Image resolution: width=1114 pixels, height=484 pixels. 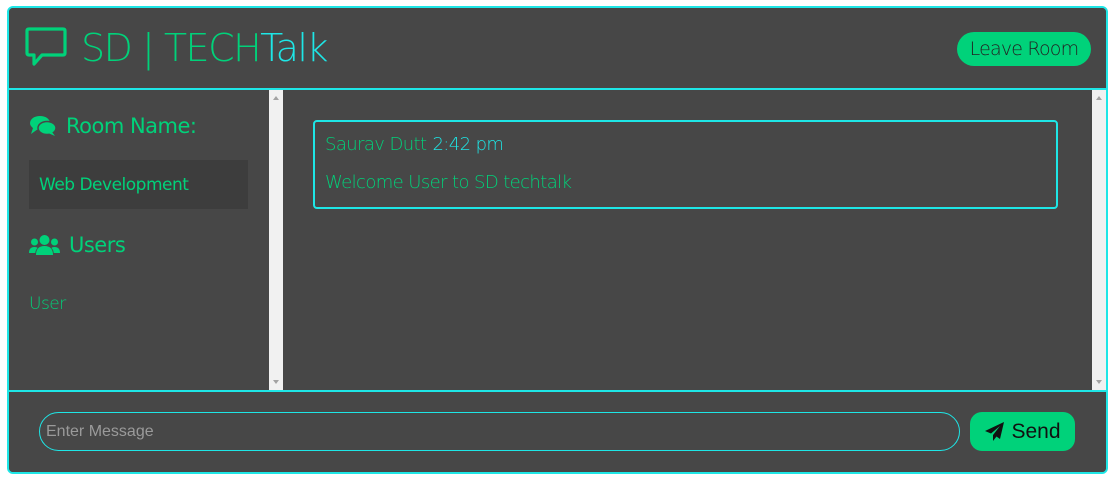 I want to click on sidebar-scrollbar, so click(x=276, y=240).